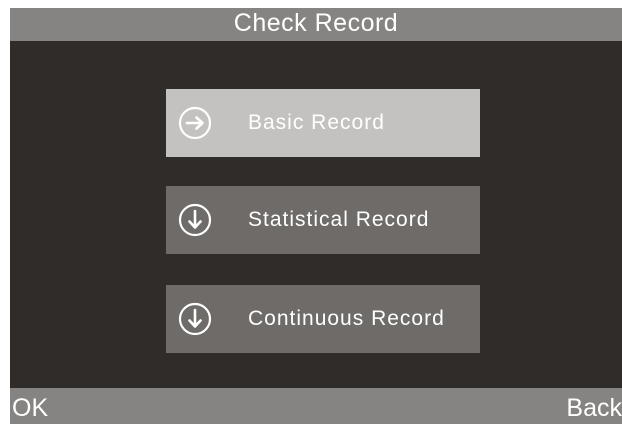  I want to click on ok-softkey: OK, so click(30, 408).